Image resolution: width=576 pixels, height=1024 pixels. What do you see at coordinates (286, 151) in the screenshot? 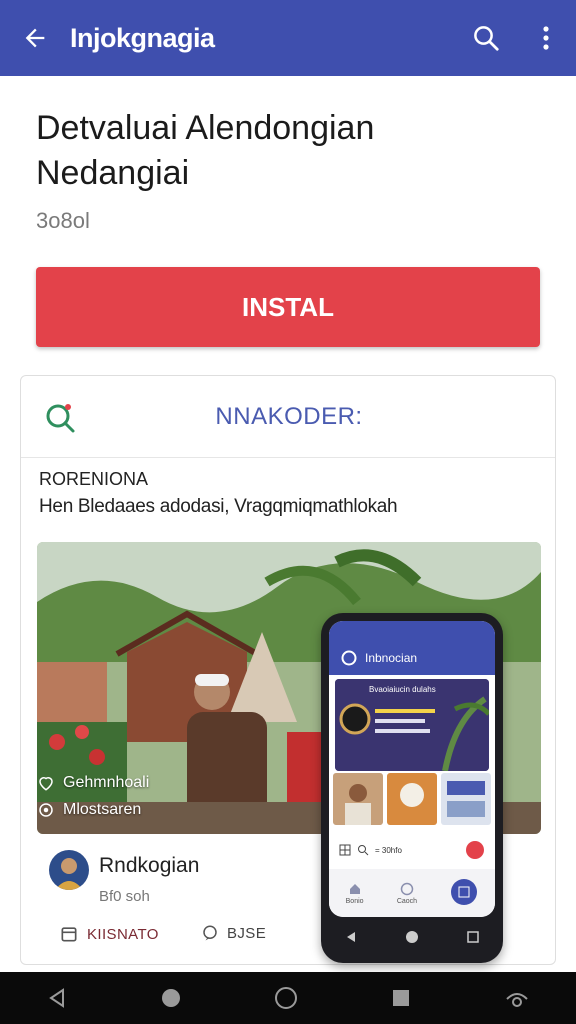
I see `app-title: Detvaluai Alendongian Nedangiai` at bounding box center [286, 151].